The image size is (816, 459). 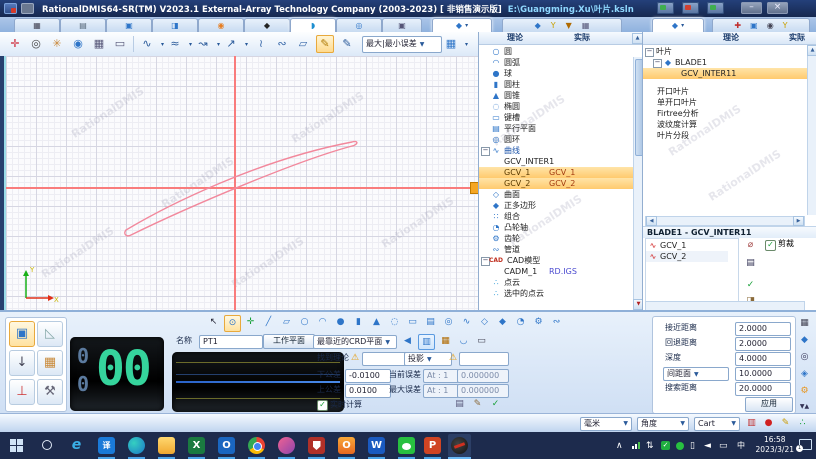 What do you see at coordinates (750, 263) in the screenshot?
I see `edit-stamp-icon: ▤` at bounding box center [750, 263].